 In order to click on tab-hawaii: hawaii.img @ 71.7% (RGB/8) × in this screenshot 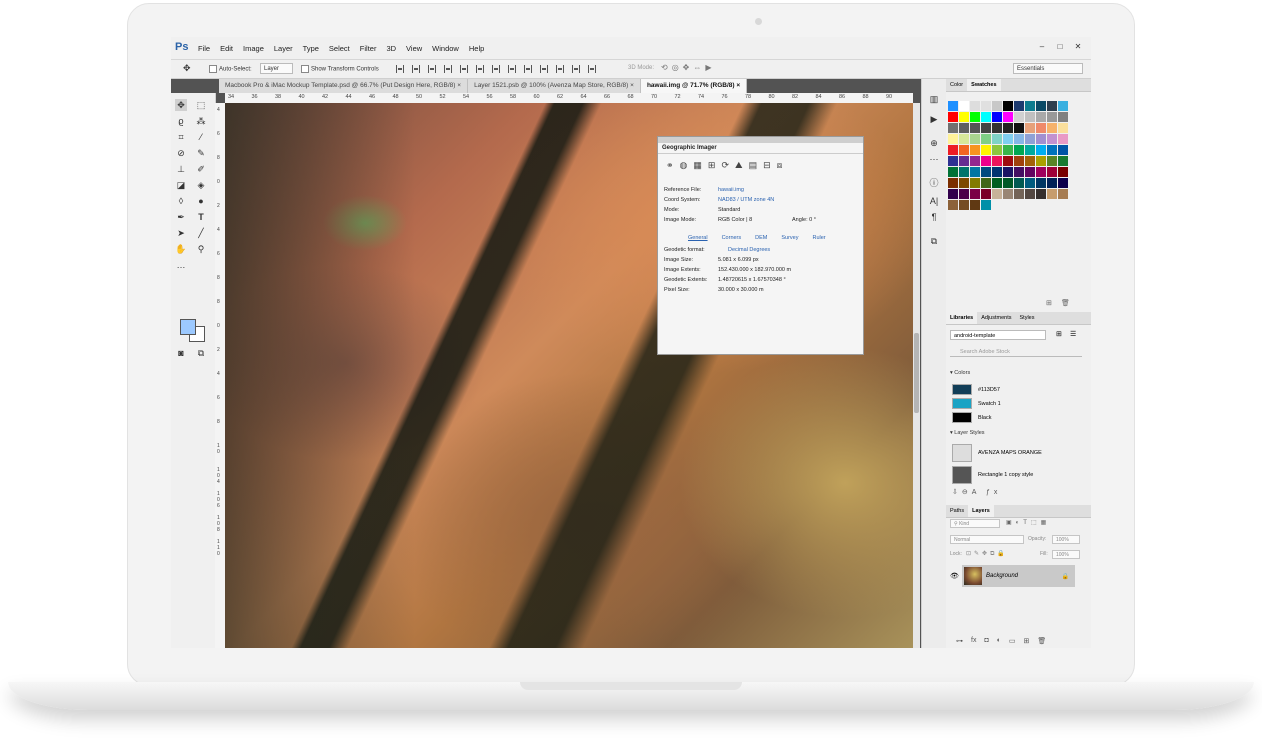, I will do `click(694, 86)`.